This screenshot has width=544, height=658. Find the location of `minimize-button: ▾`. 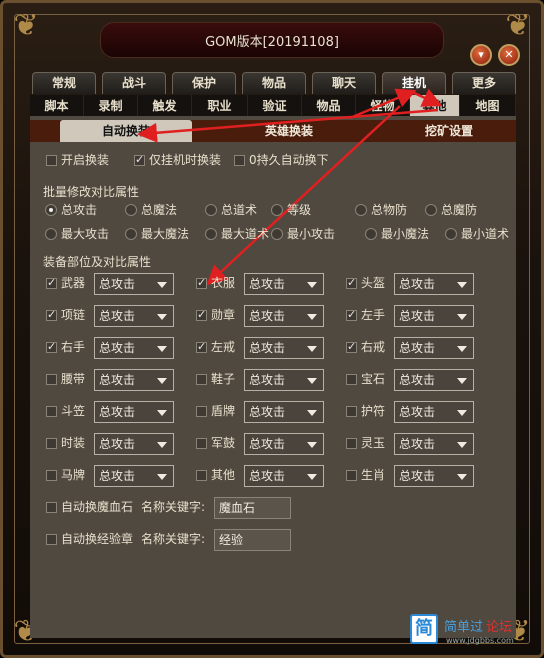

minimize-button: ▾ is located at coordinates (481, 55).